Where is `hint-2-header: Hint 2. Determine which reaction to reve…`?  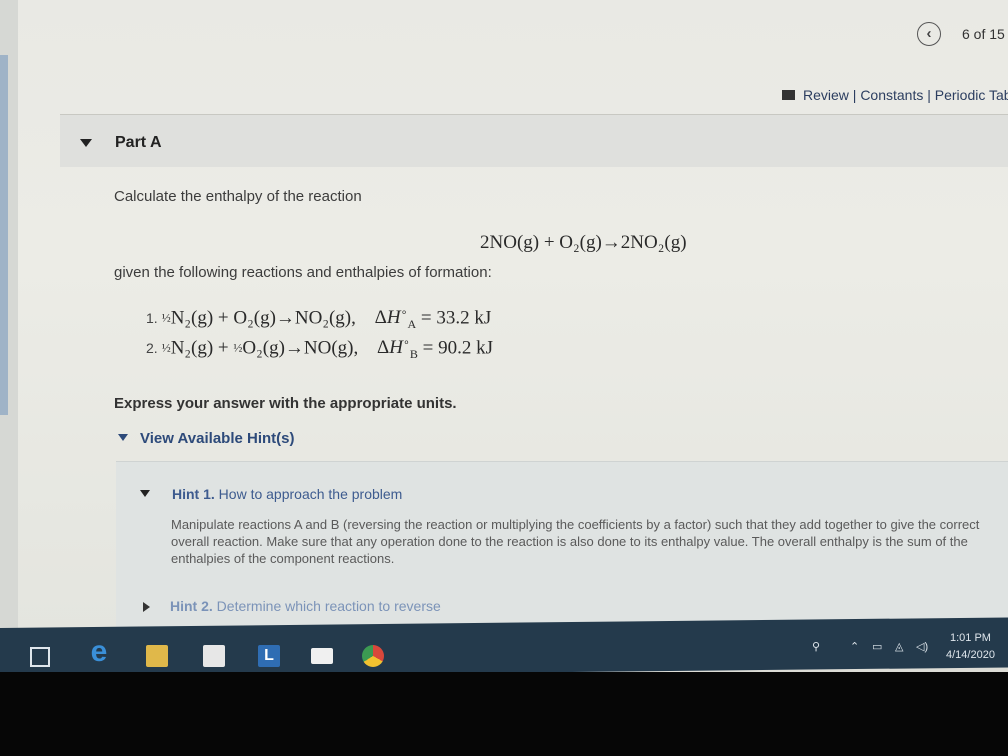
hint-2-header: Hint 2. Determine which reaction to reve… is located at coordinates (305, 606).